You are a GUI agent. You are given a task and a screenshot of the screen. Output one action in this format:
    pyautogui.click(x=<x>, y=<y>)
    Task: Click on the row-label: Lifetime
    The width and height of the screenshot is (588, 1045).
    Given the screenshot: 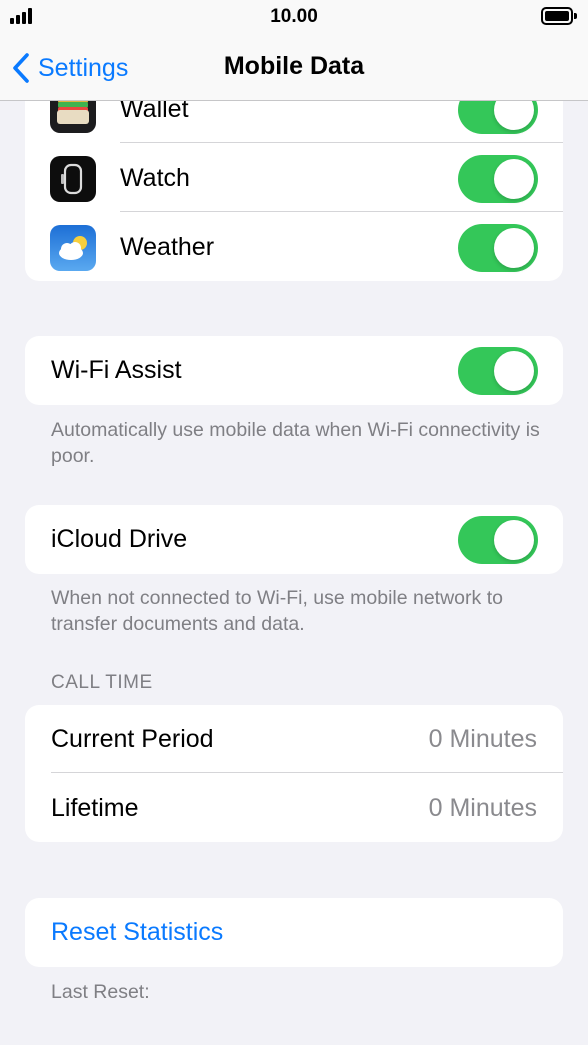 What is the action you would take?
    pyautogui.click(x=95, y=808)
    